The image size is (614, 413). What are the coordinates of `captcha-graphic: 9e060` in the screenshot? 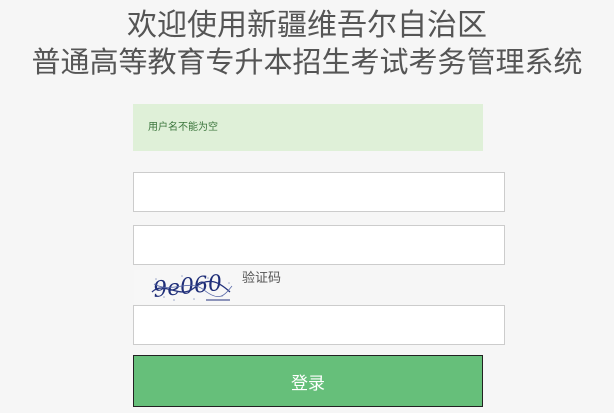 It's located at (187, 287).